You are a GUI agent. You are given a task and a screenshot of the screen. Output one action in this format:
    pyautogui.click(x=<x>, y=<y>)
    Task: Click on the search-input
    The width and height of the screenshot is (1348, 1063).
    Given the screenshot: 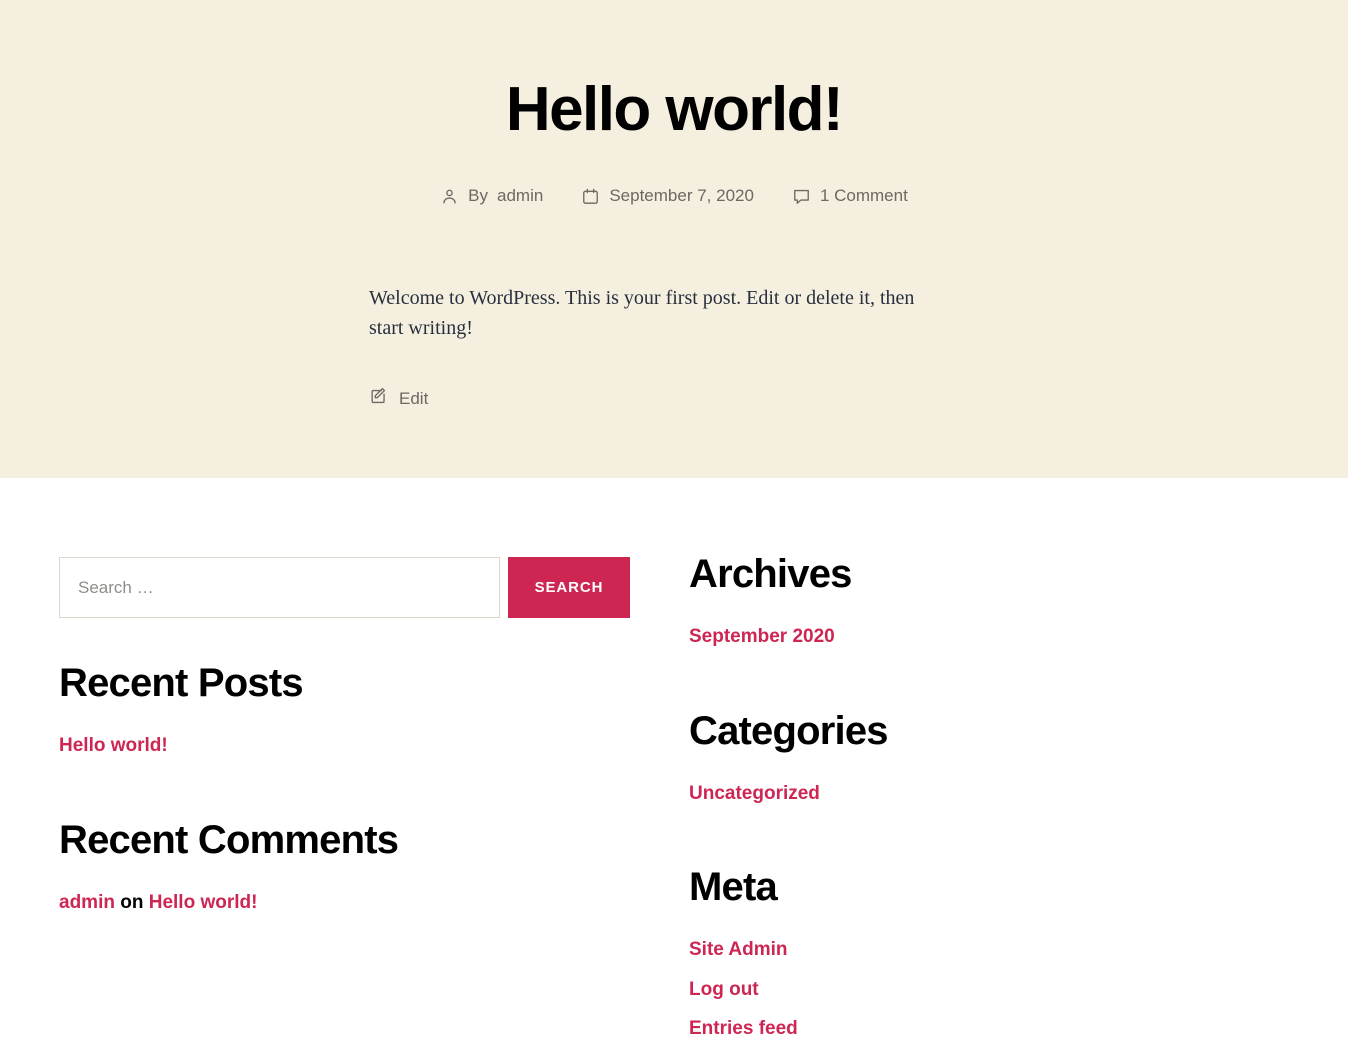 What is the action you would take?
    pyautogui.click(x=279, y=587)
    